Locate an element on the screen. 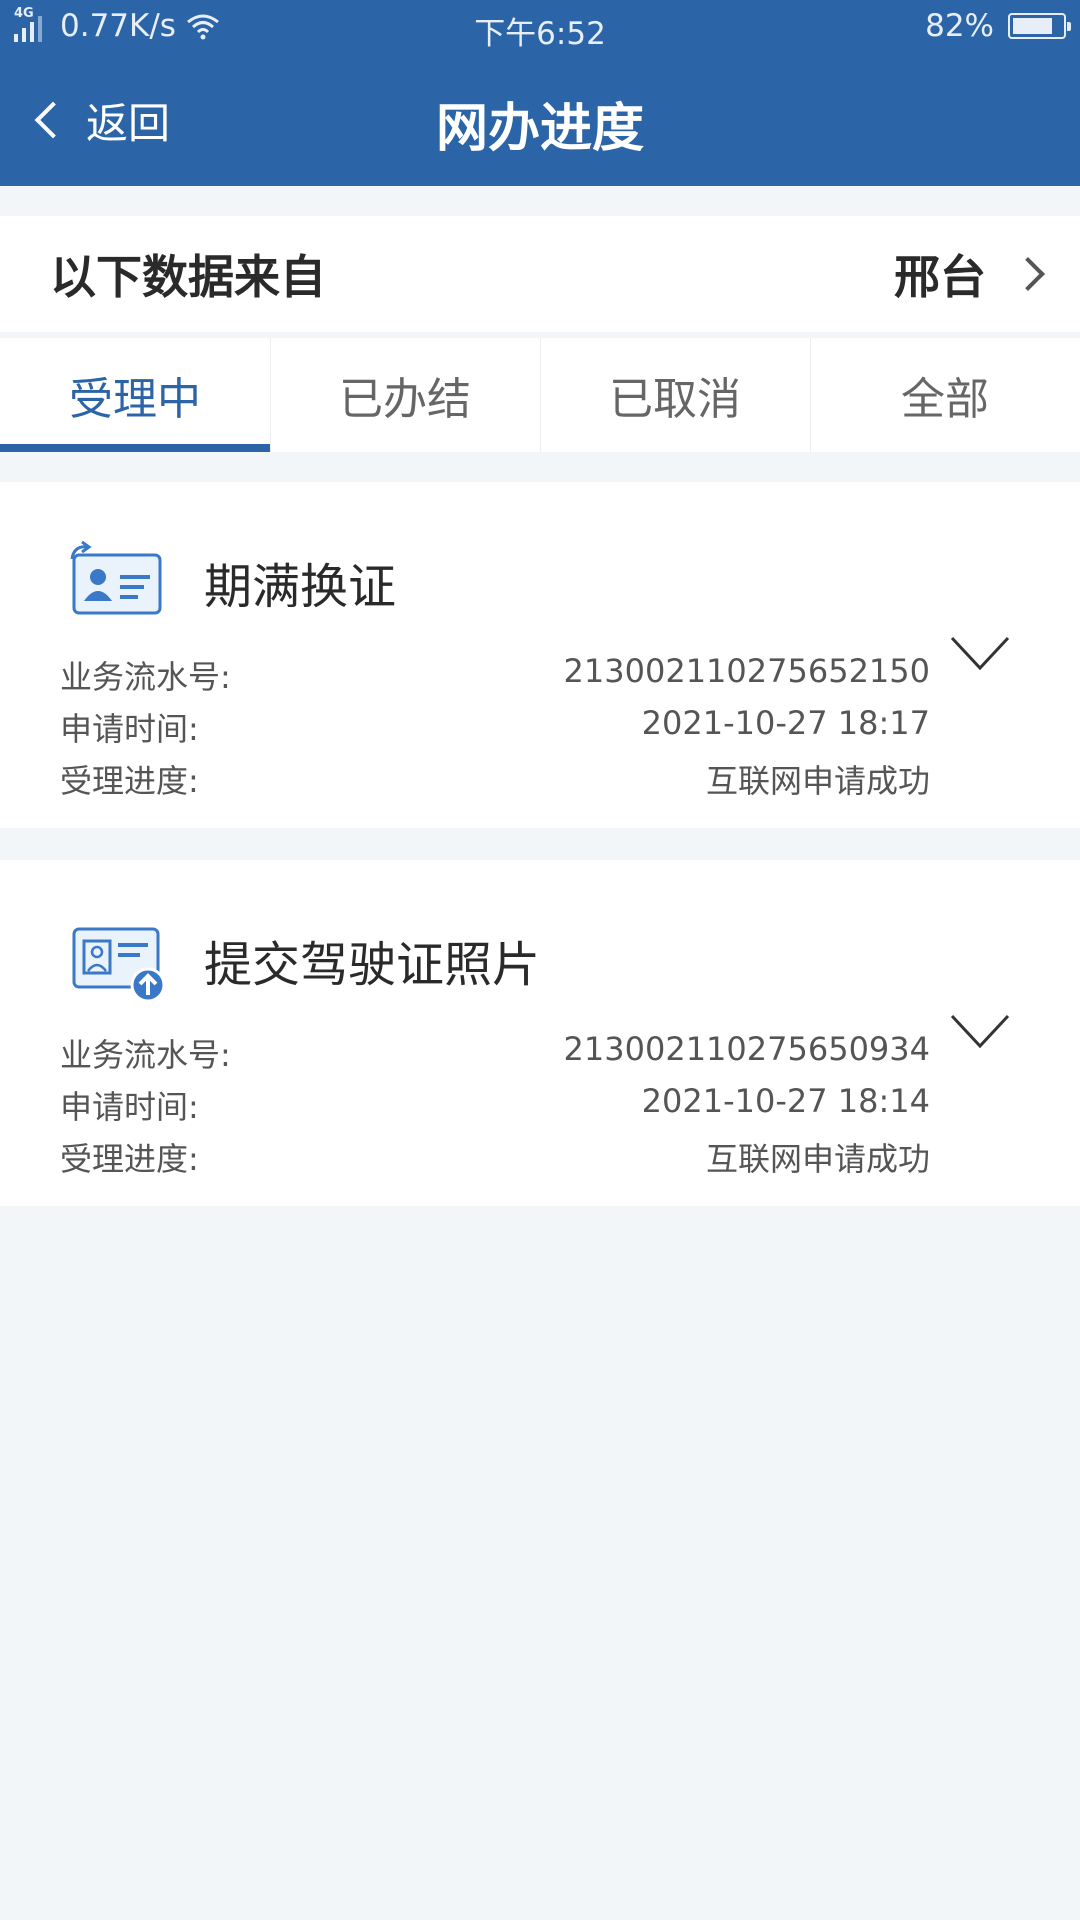 The image size is (1080, 1920). city-selector: 邢台 is located at coordinates (969, 274).